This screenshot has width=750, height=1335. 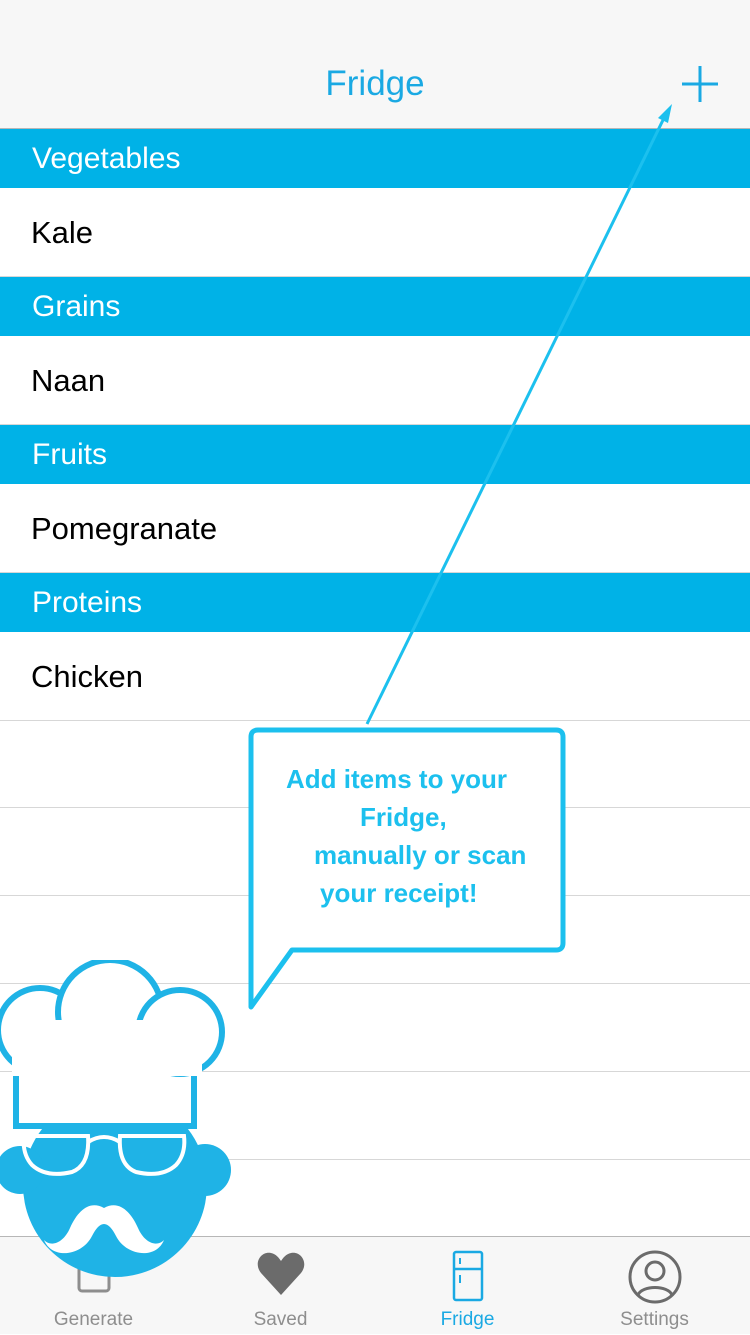 I want to click on tab-settings: Settings, so click(x=654, y=1286).